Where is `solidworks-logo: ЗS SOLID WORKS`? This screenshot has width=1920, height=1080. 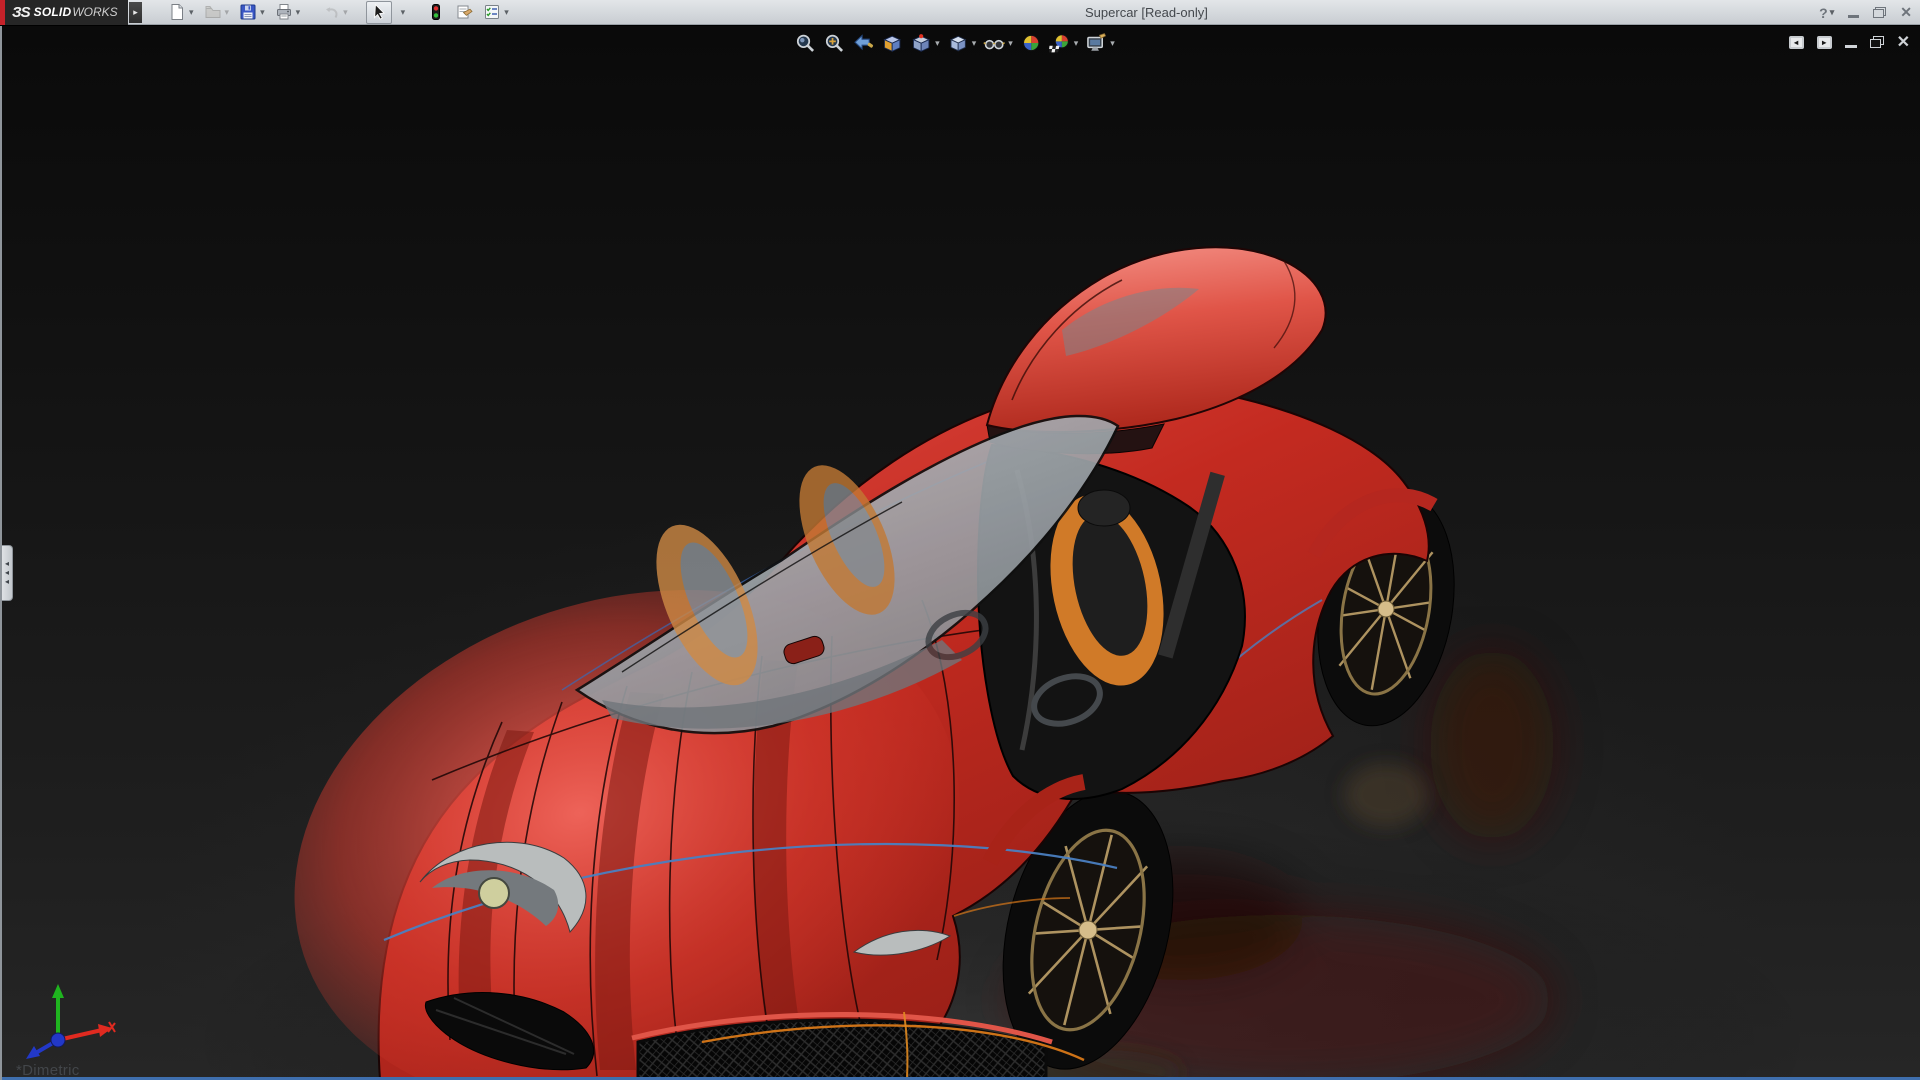 solidworks-logo: ЗS SOLID WORKS is located at coordinates (64, 12).